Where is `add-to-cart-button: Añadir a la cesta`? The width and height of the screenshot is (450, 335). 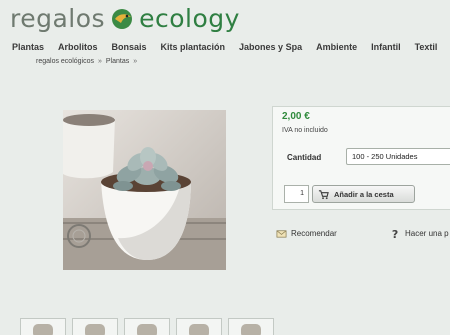 add-to-cart-button: Añadir a la cesta is located at coordinates (363, 194).